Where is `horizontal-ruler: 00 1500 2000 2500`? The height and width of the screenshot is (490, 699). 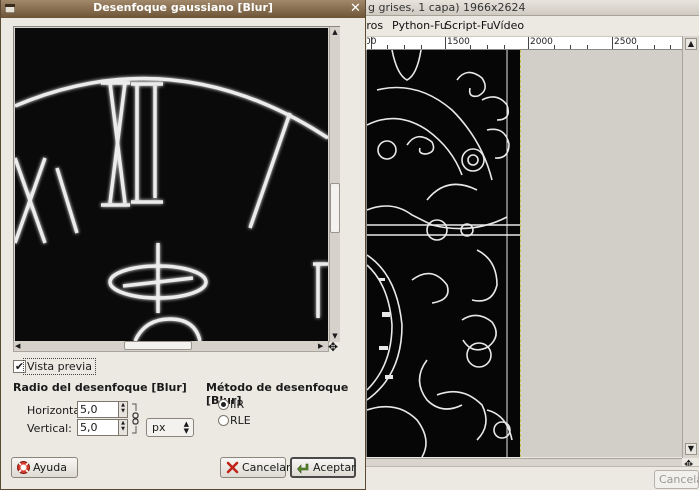
horizontal-ruler: 00 1500 2000 2500 is located at coordinates (524, 43).